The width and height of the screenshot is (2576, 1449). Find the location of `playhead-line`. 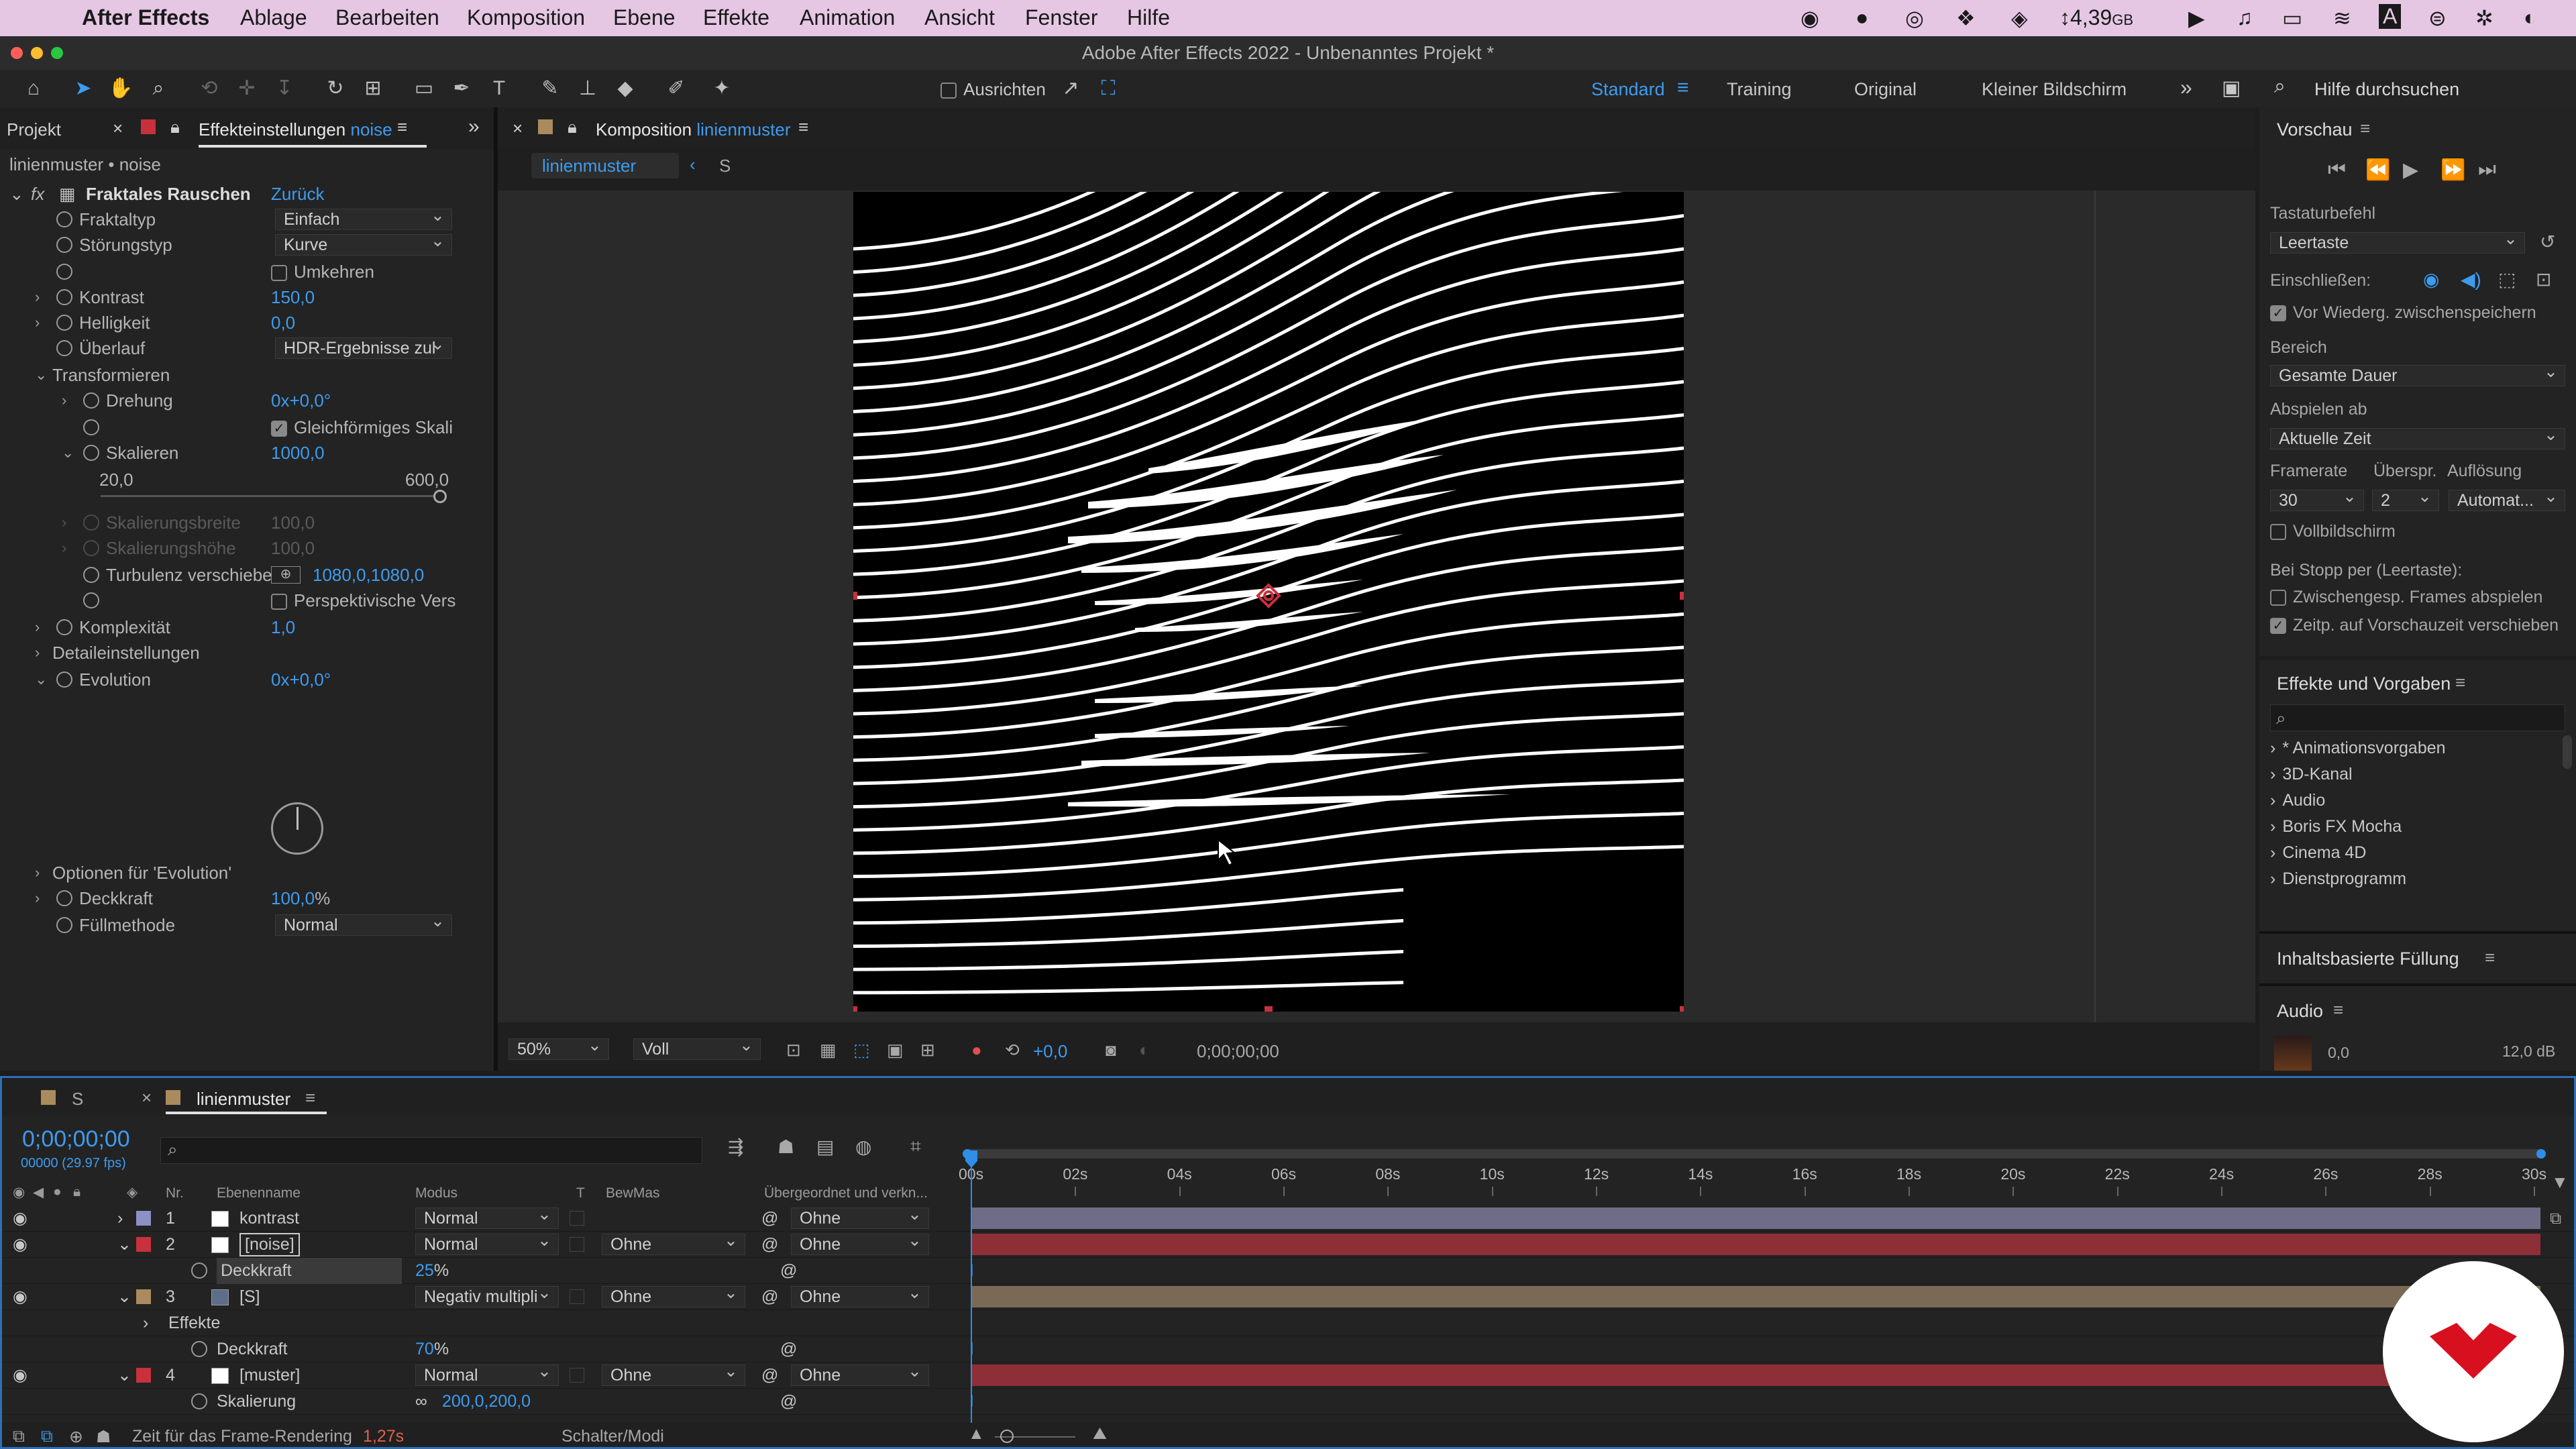

playhead-line is located at coordinates (971, 1291).